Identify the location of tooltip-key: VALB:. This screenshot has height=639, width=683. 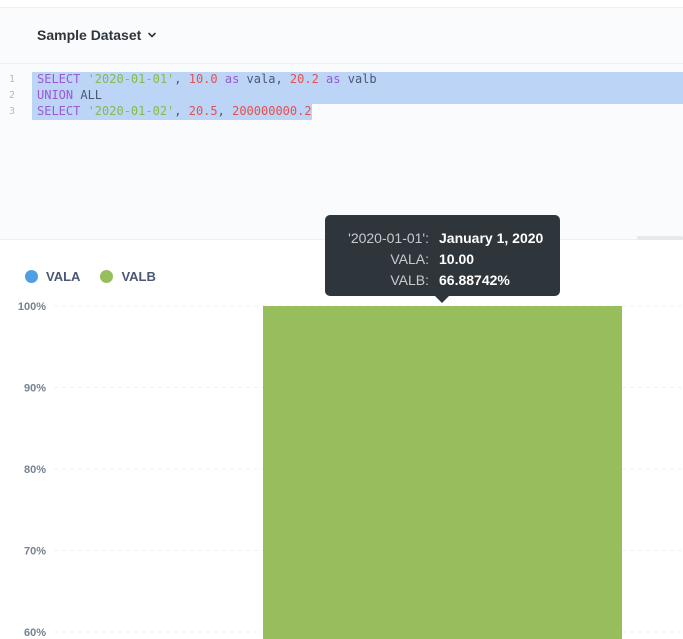
(409, 279).